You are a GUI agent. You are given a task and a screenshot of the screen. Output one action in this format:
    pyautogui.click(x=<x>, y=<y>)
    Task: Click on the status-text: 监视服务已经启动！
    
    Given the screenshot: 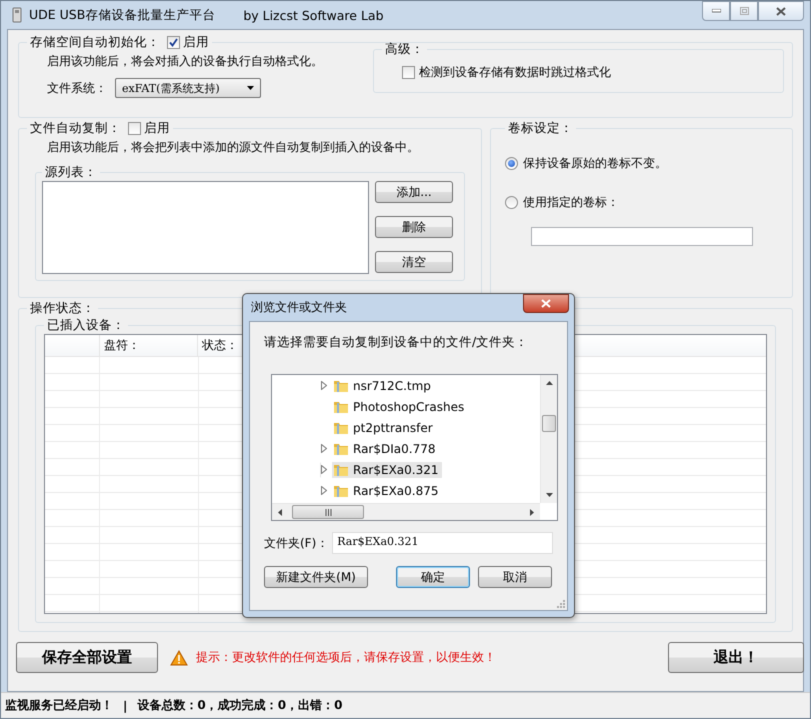 What is the action you would take?
    pyautogui.click(x=59, y=705)
    